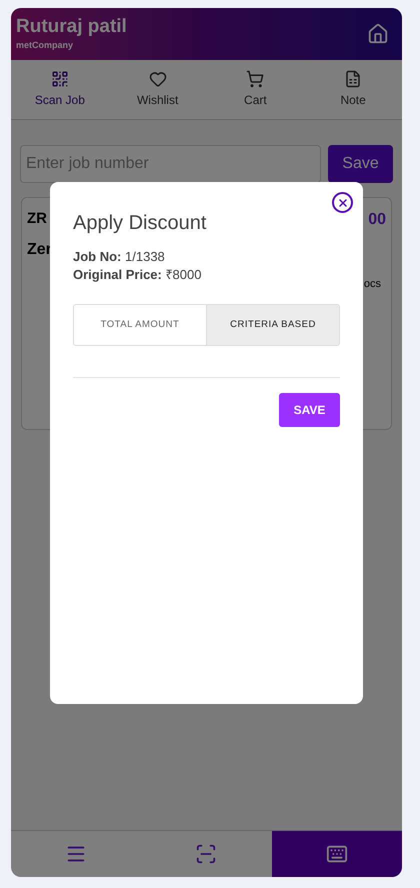 Image resolution: width=420 pixels, height=888 pixels. I want to click on job-price: 00, so click(377, 220).